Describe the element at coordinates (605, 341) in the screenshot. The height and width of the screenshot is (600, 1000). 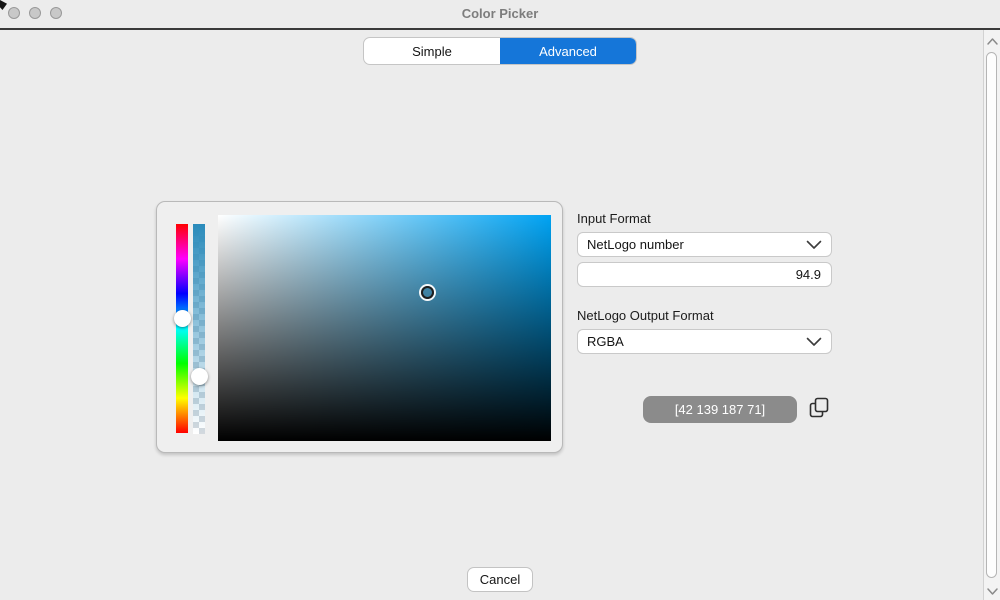
I see `output-format-dropdown-value: RGBA` at that location.